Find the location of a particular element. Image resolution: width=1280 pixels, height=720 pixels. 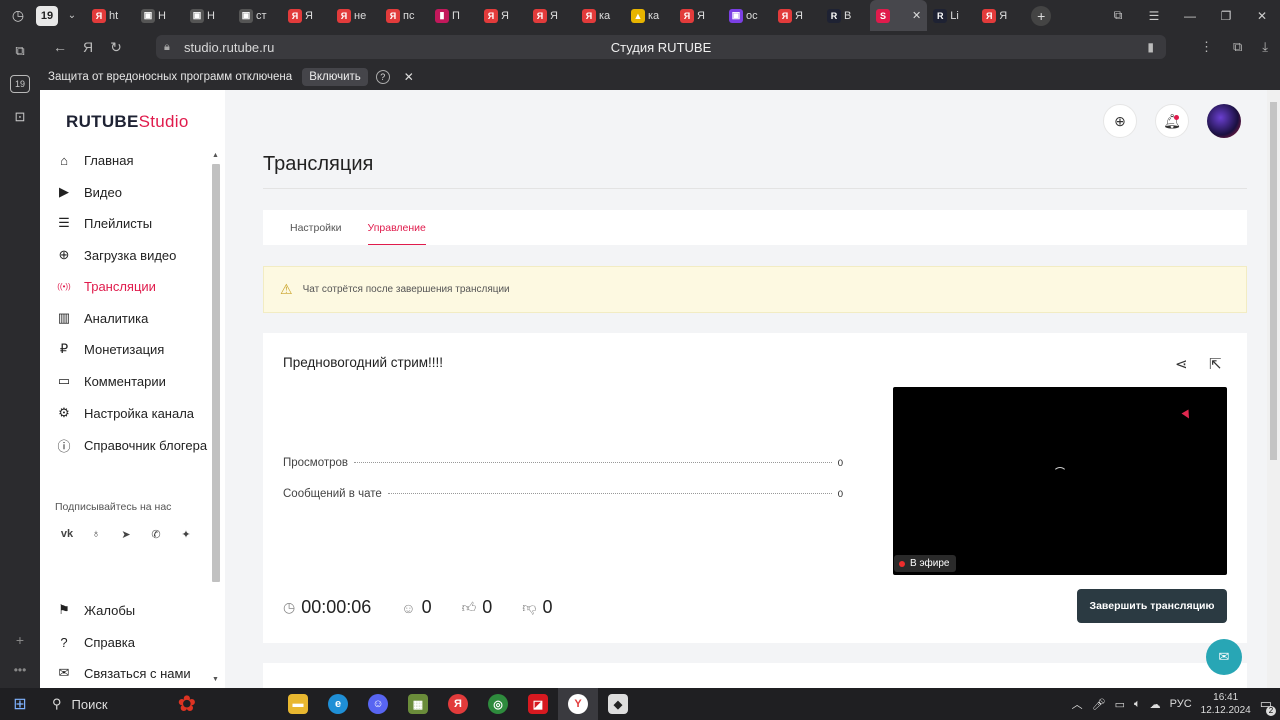

volume-icon: 🔈︎ is located at coordinates (1137, 704).